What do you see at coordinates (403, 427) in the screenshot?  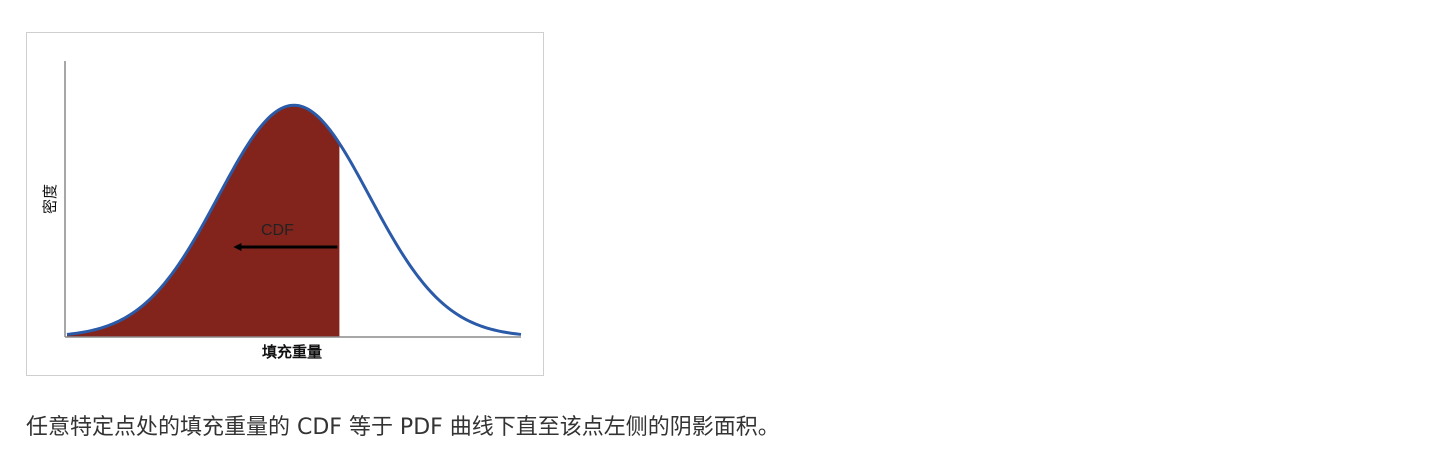 I see `figure-caption: 任意特定点处的填充重量的 CDF 等于 PDF 曲线下直至该点左侧的阴影面积。` at bounding box center [403, 427].